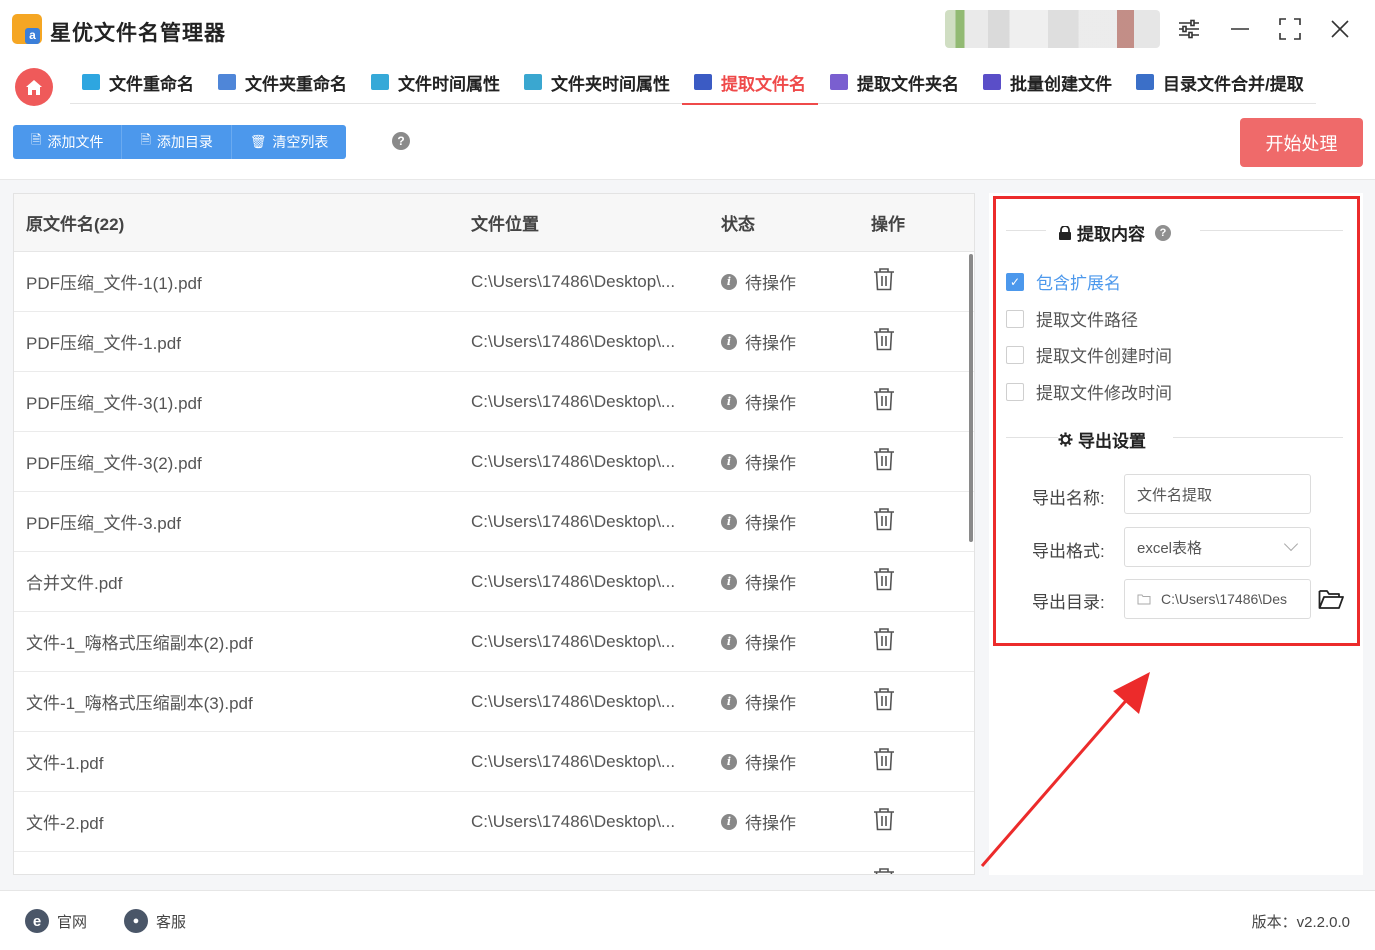 This screenshot has width=1375, height=950. What do you see at coordinates (1047, 82) in the screenshot?
I see `tab-6: 批量创建文件` at bounding box center [1047, 82].